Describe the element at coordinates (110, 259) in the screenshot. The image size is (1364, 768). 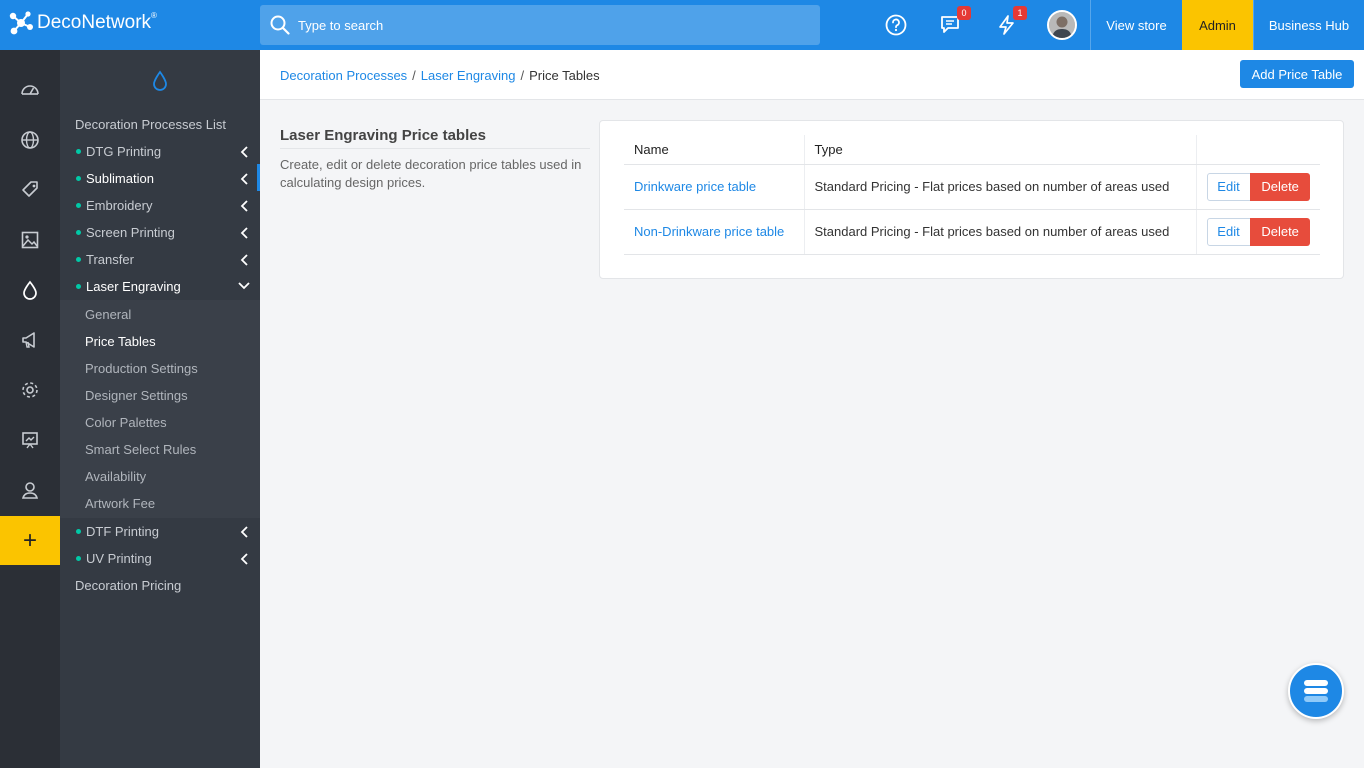
I see `sidebar-item-label: Transfer` at that location.